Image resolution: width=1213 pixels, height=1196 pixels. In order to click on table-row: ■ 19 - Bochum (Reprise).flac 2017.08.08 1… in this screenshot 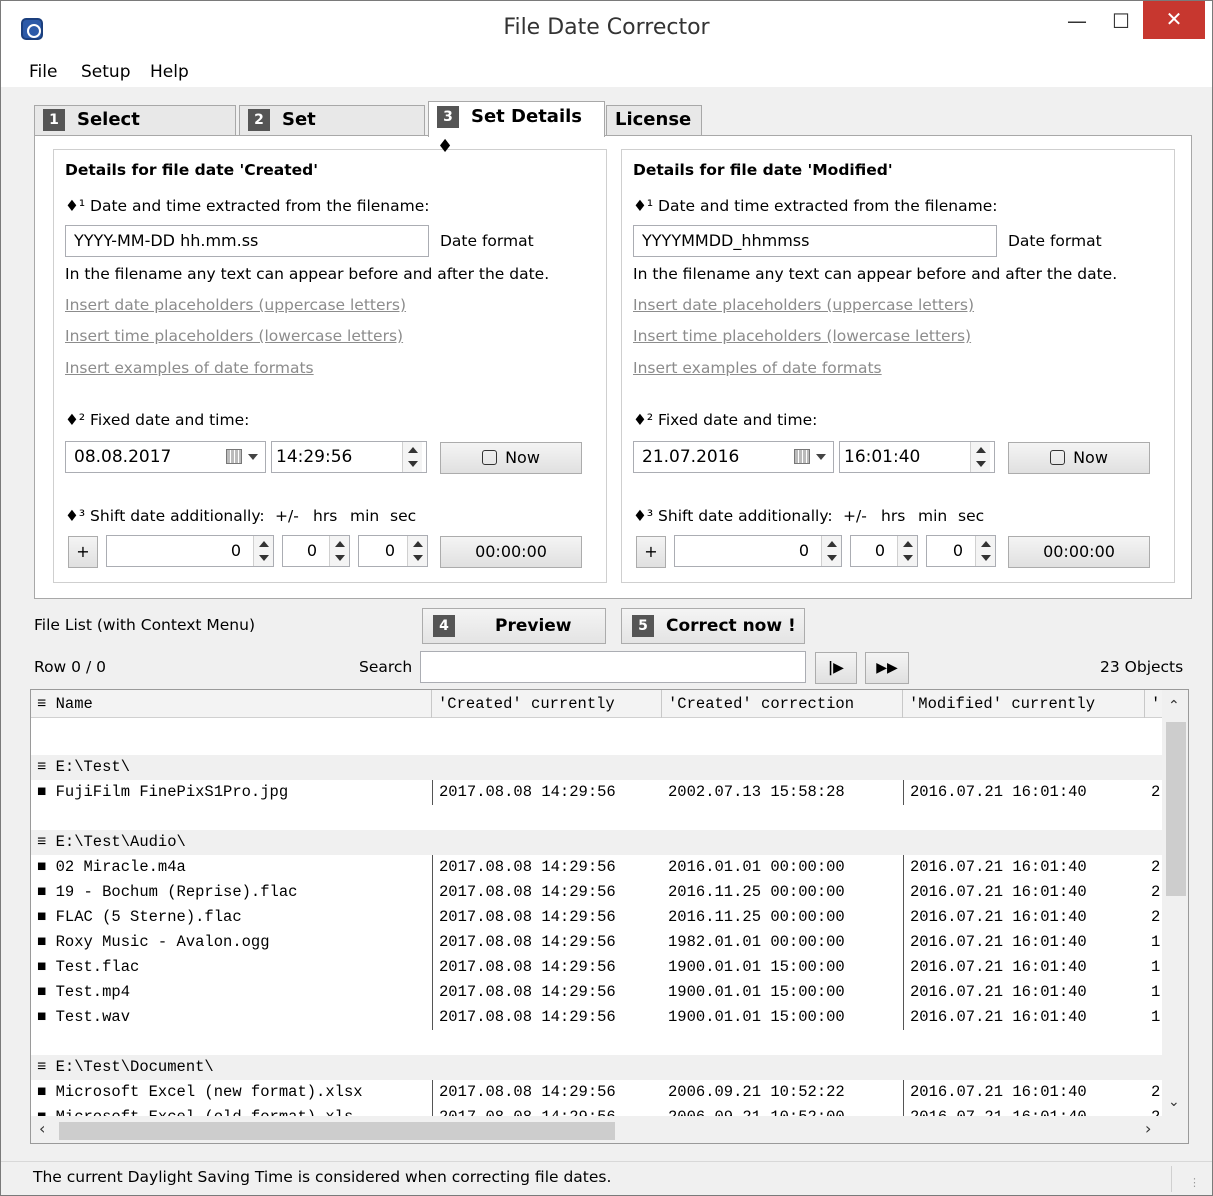, I will do `click(596, 892)`.